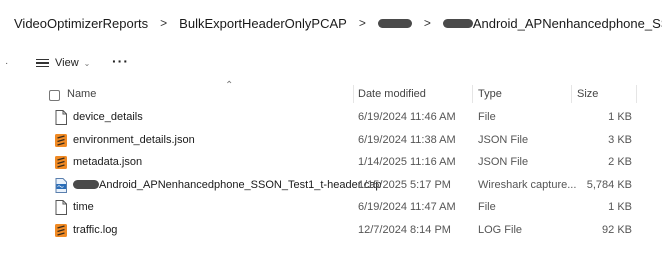 Image resolution: width=662 pixels, height=262 pixels. Describe the element at coordinates (345, 94) in the screenshot. I see `column-header-row: Name Date modified Type Size` at that location.